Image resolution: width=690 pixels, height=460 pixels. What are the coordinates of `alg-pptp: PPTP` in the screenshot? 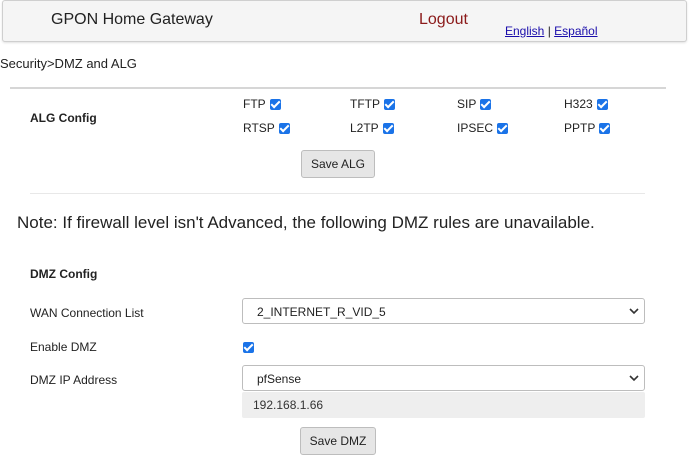 It's located at (587, 128).